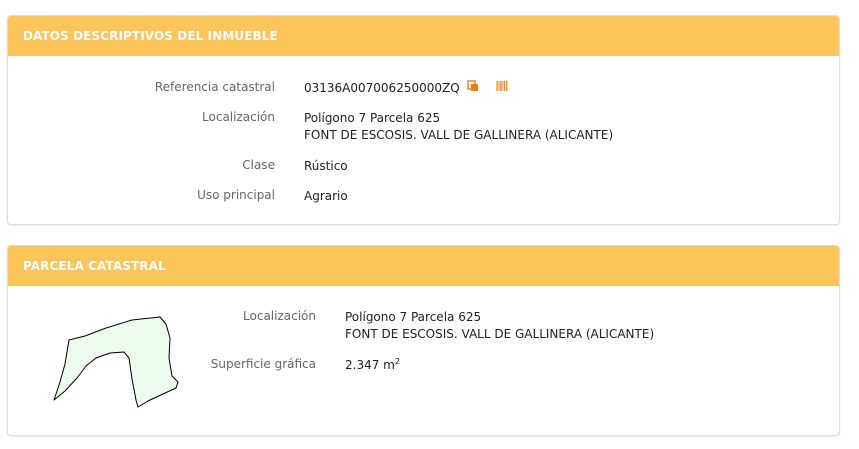 This screenshot has width=859, height=449. Describe the element at coordinates (413, 317) in the screenshot. I see `parcel-location-line-1: Polígono 7 Parcela 625` at that location.